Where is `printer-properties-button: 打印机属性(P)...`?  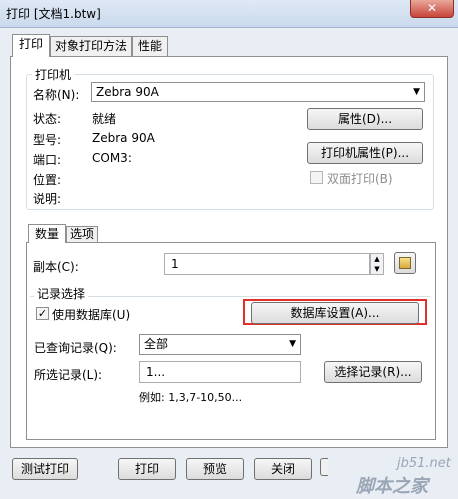
printer-properties-button: 打印机属性(P)... is located at coordinates (365, 153).